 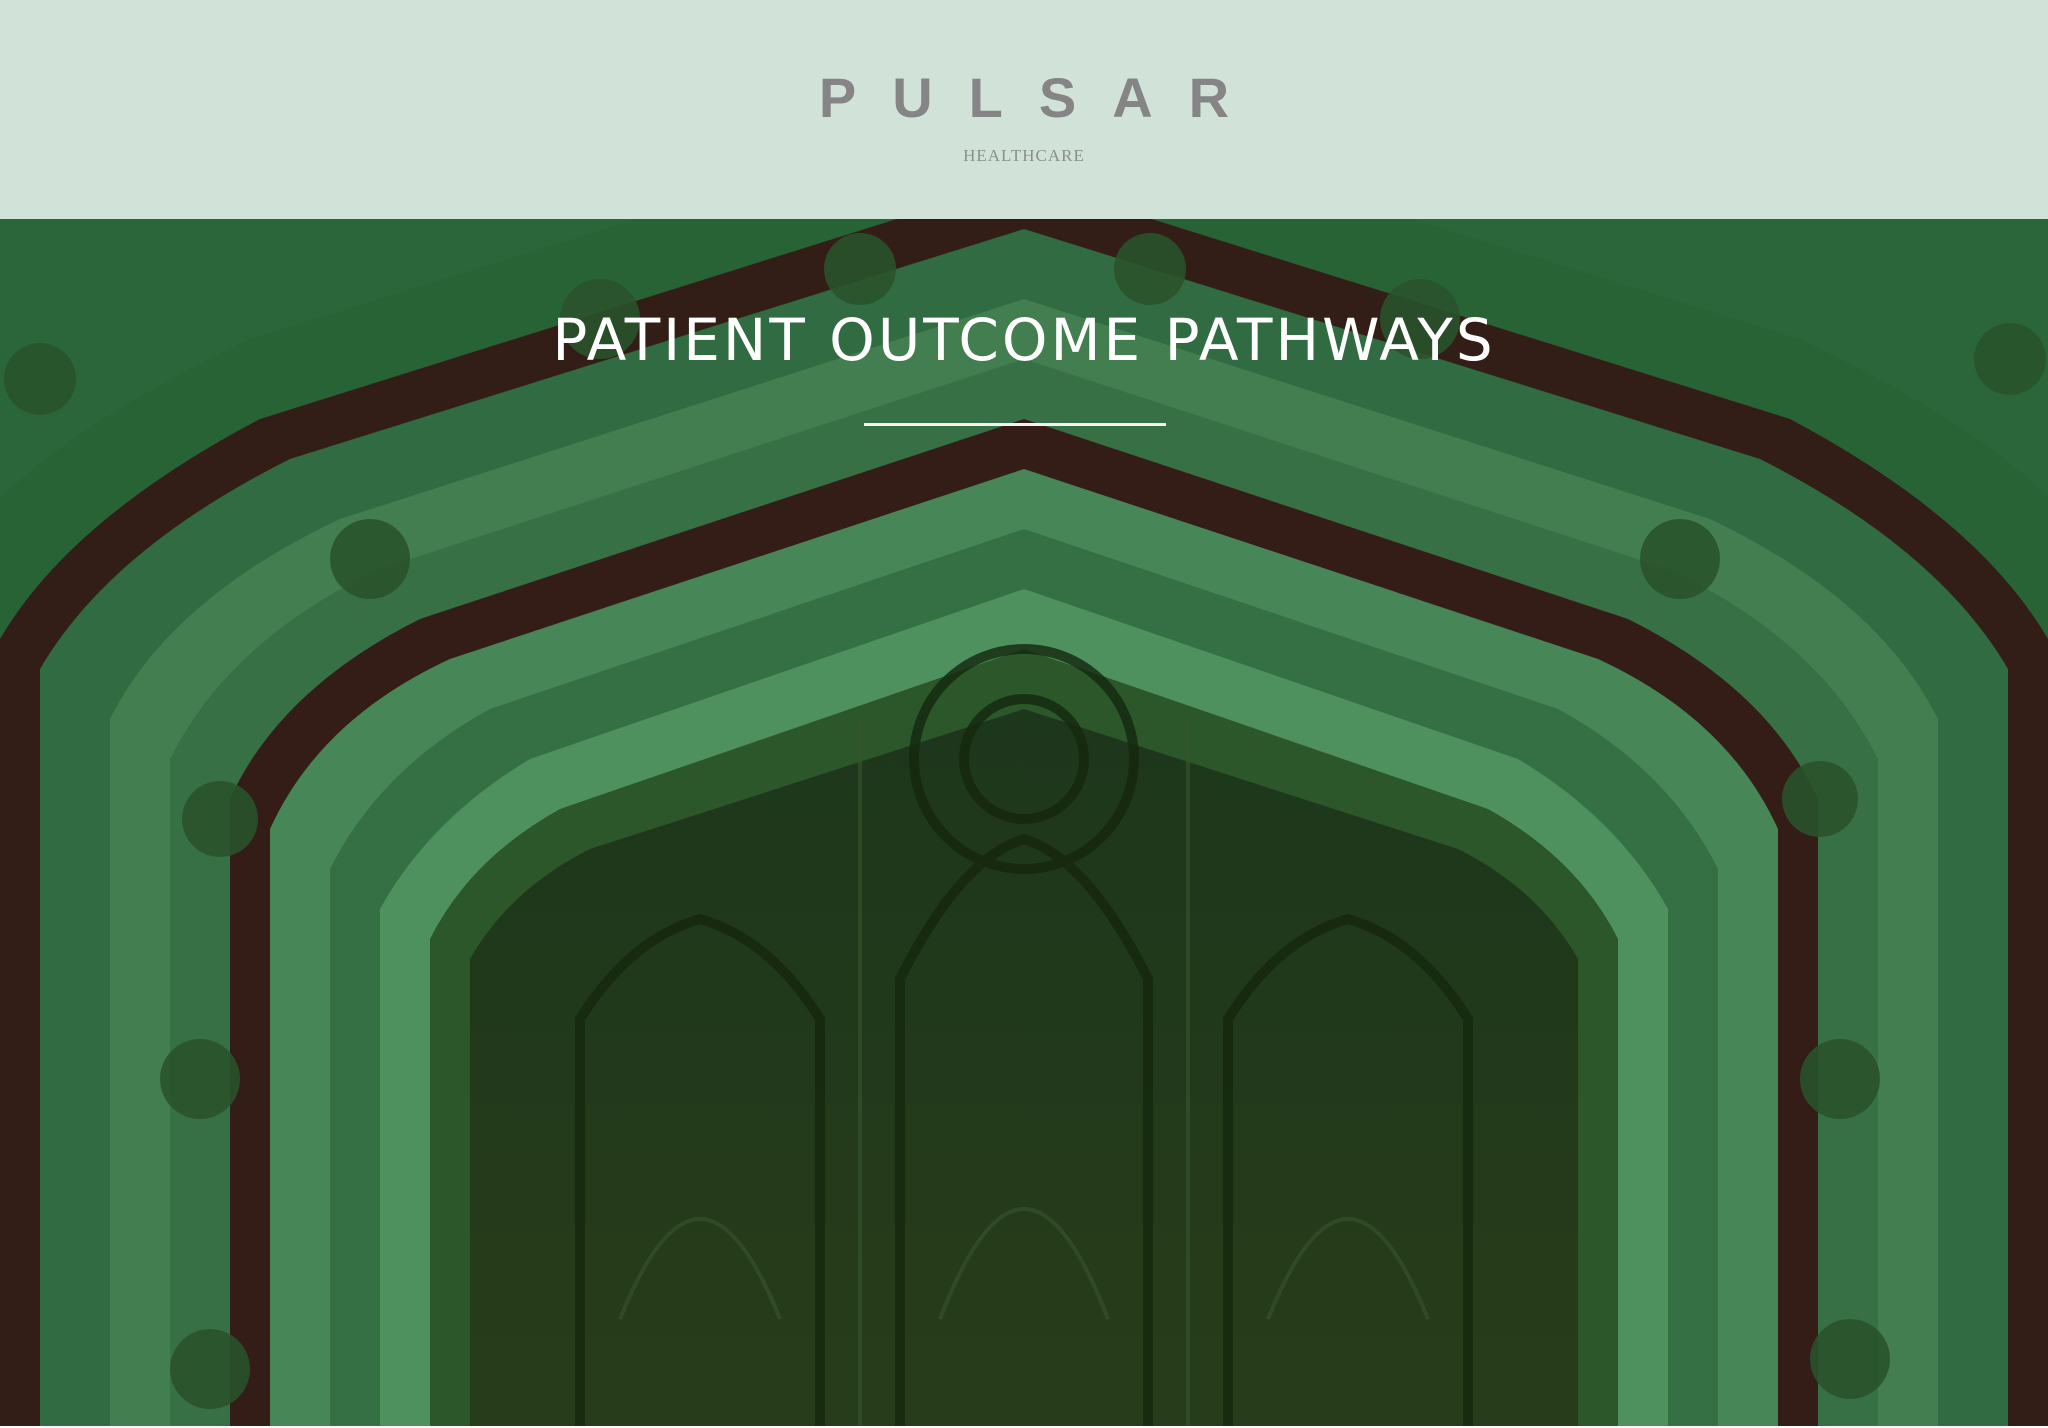 I want to click on title-underline, so click(x=1015, y=424).